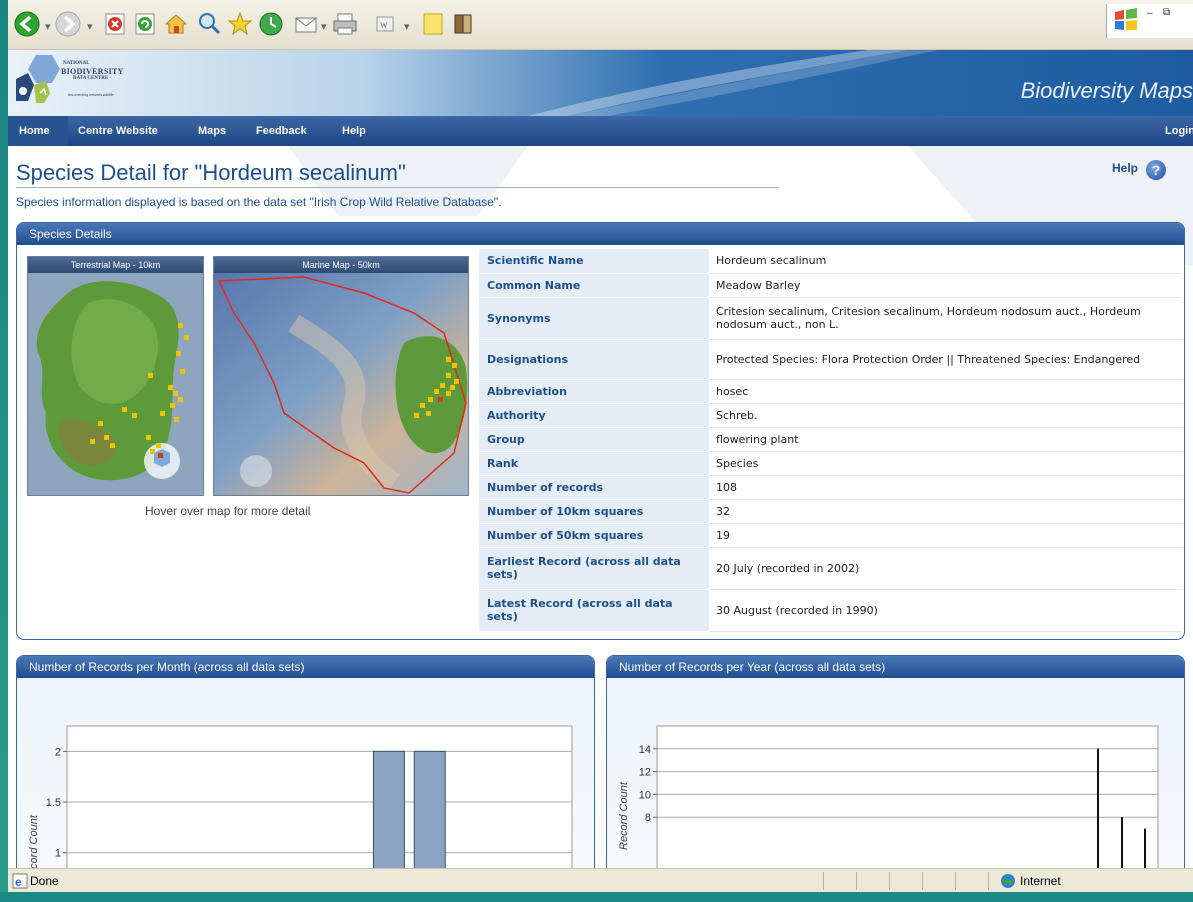 The width and height of the screenshot is (1193, 902). Describe the element at coordinates (945, 511) in the screenshot. I see `info-value: 32` at that location.